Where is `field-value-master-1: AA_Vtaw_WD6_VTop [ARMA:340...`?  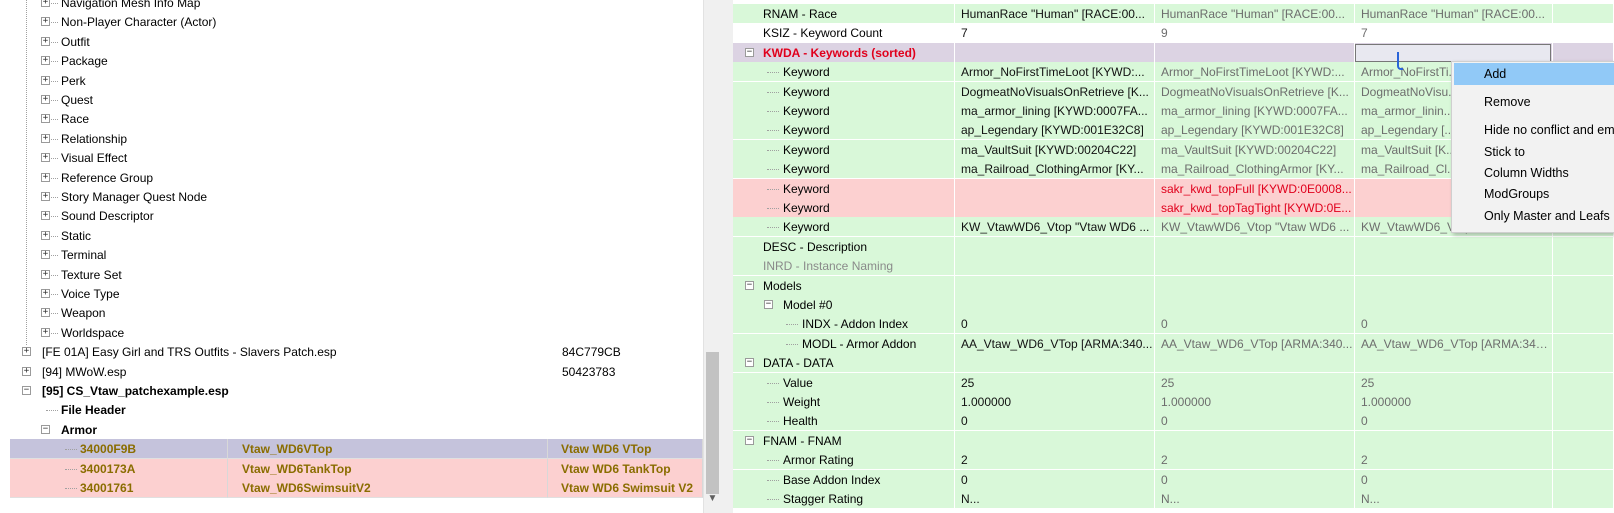
field-value-master-1: AA_Vtaw_WD6_VTop [ARMA:340... is located at coordinates (1055, 343).